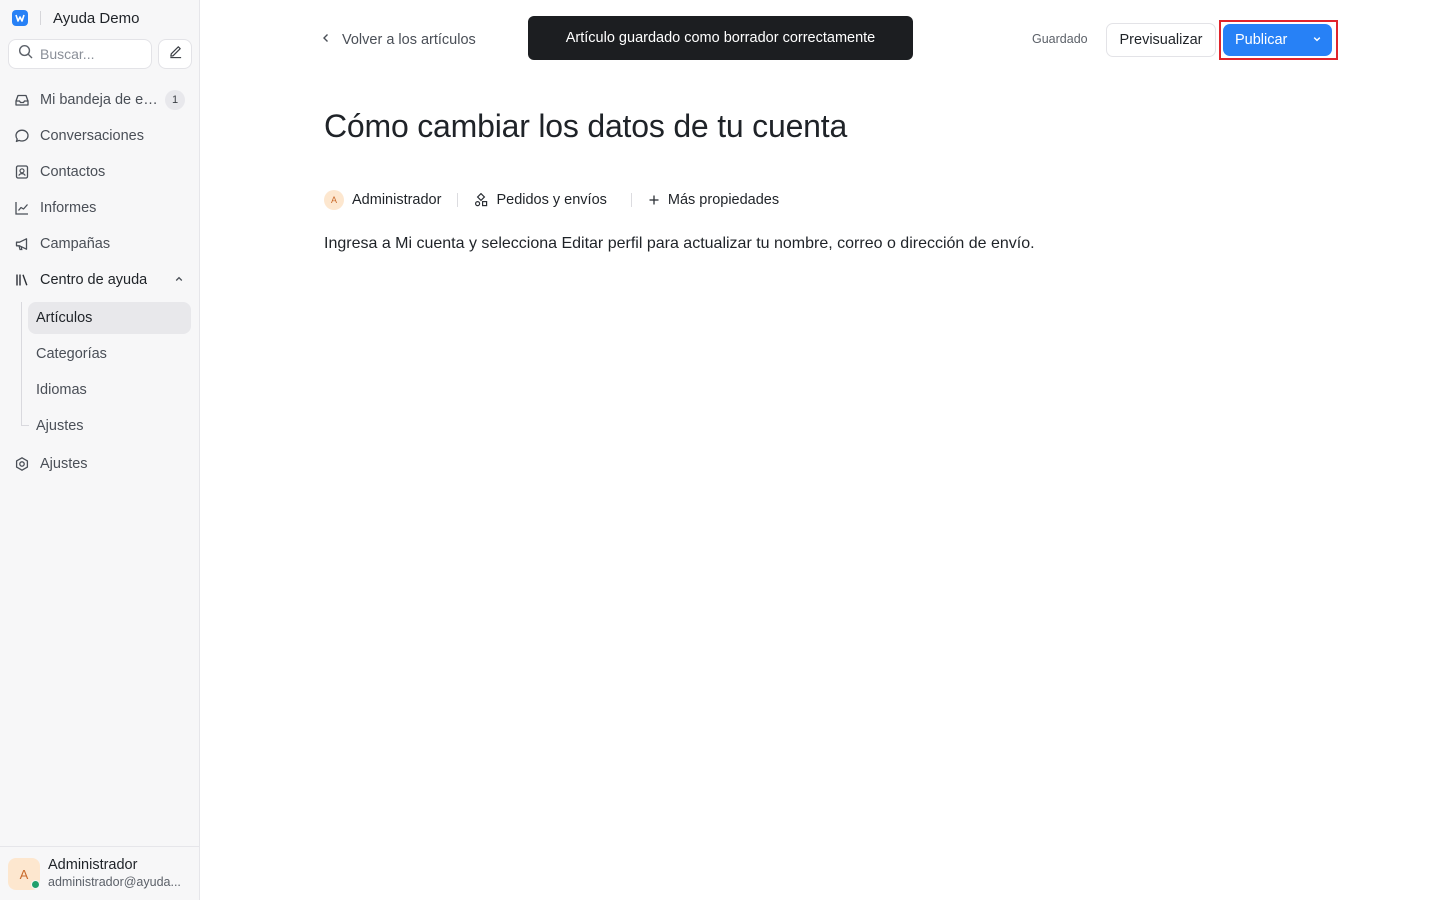 This screenshot has height=900, width=1440. I want to click on author-avatar: A, so click(334, 200).